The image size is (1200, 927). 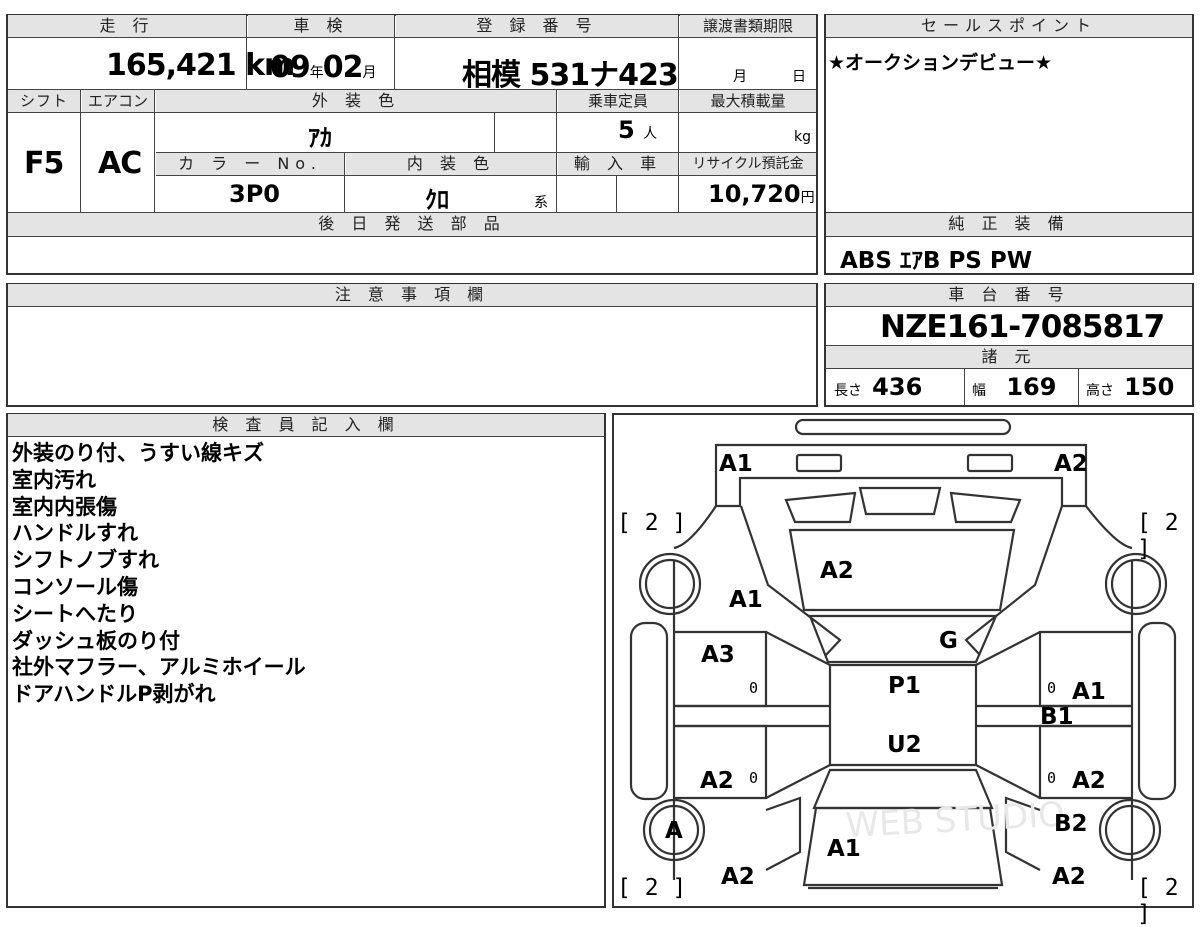 I want to click on registration-value: 相模 531ナ423, so click(x=570, y=75).